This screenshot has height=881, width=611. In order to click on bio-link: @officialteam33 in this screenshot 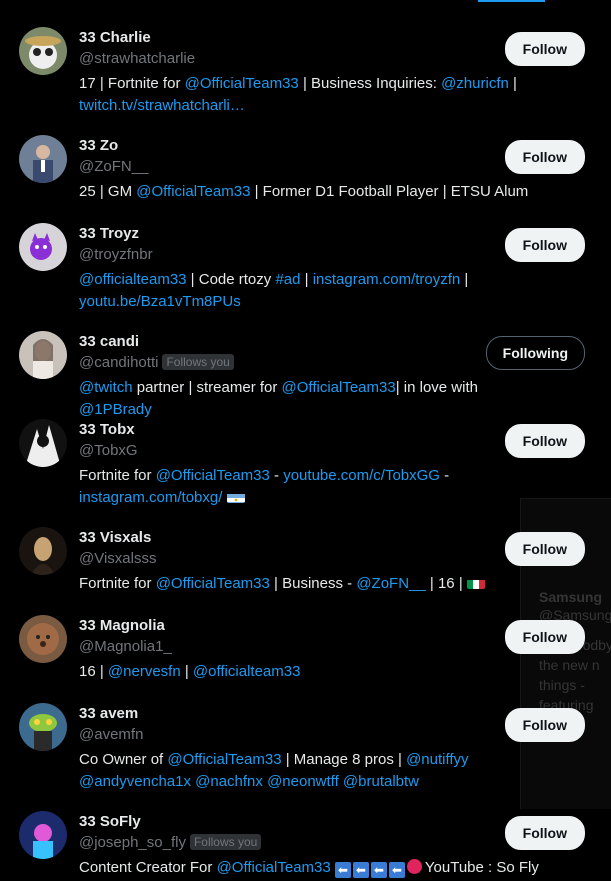, I will do `click(133, 279)`.